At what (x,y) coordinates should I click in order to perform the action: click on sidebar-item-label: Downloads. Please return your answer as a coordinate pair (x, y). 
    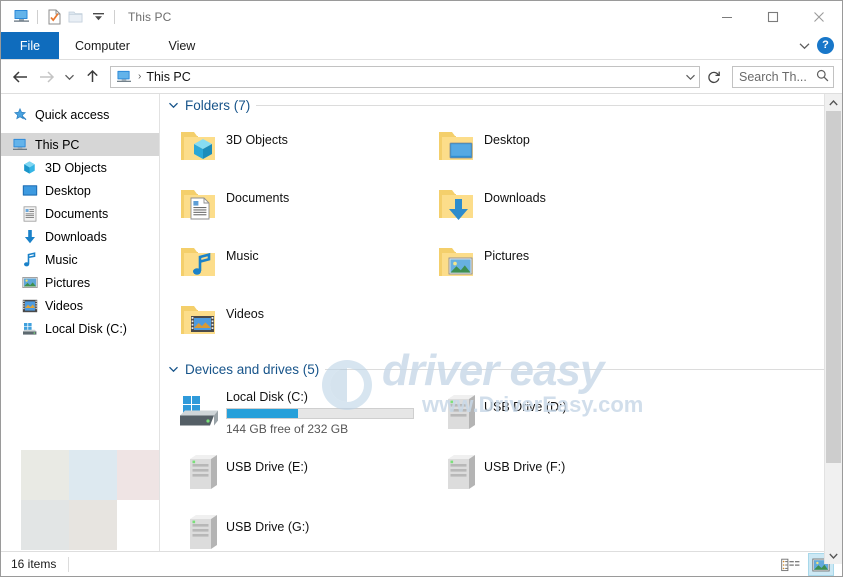
    Looking at the image, I should click on (76, 236).